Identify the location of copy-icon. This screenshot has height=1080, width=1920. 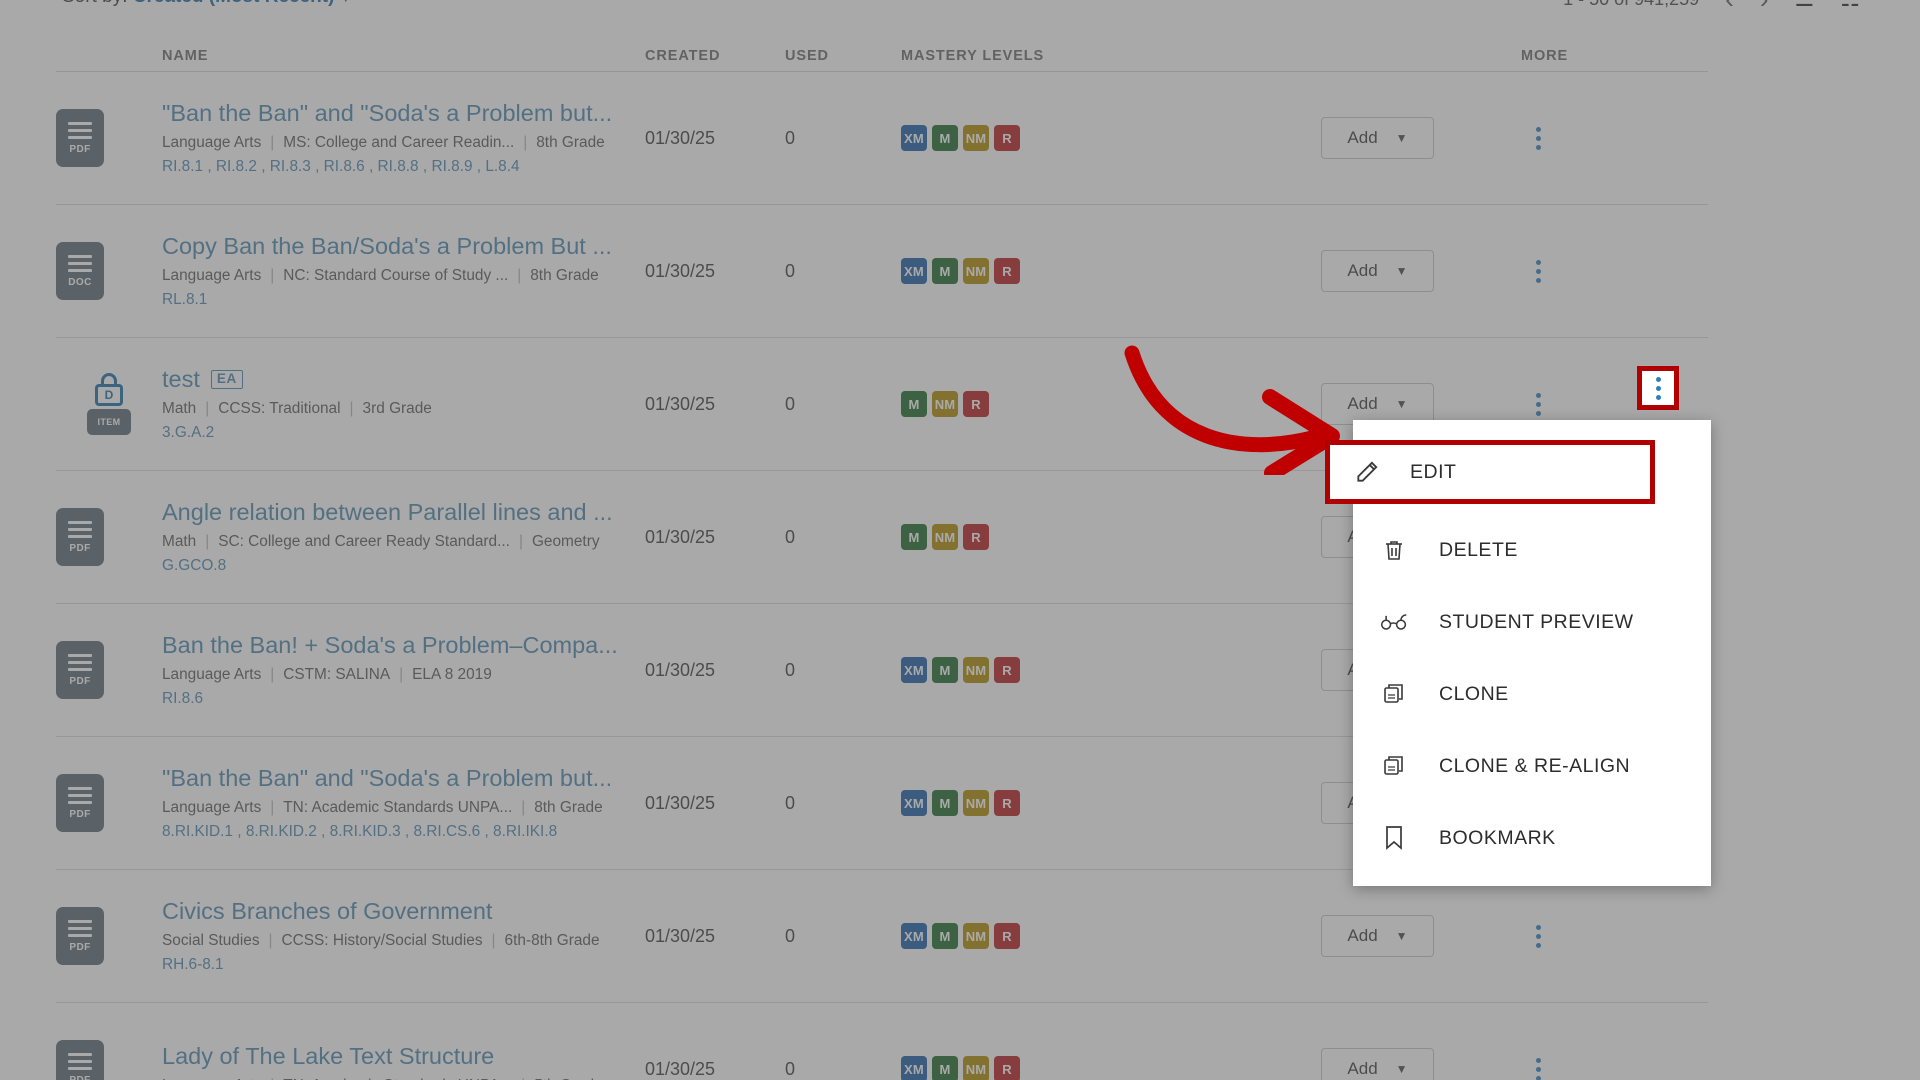
(1394, 694).